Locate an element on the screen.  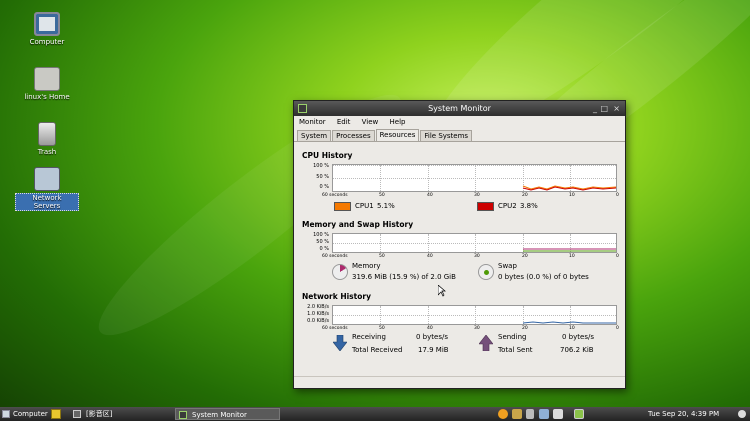
network-manager-icon is located at coordinates (517, 414).